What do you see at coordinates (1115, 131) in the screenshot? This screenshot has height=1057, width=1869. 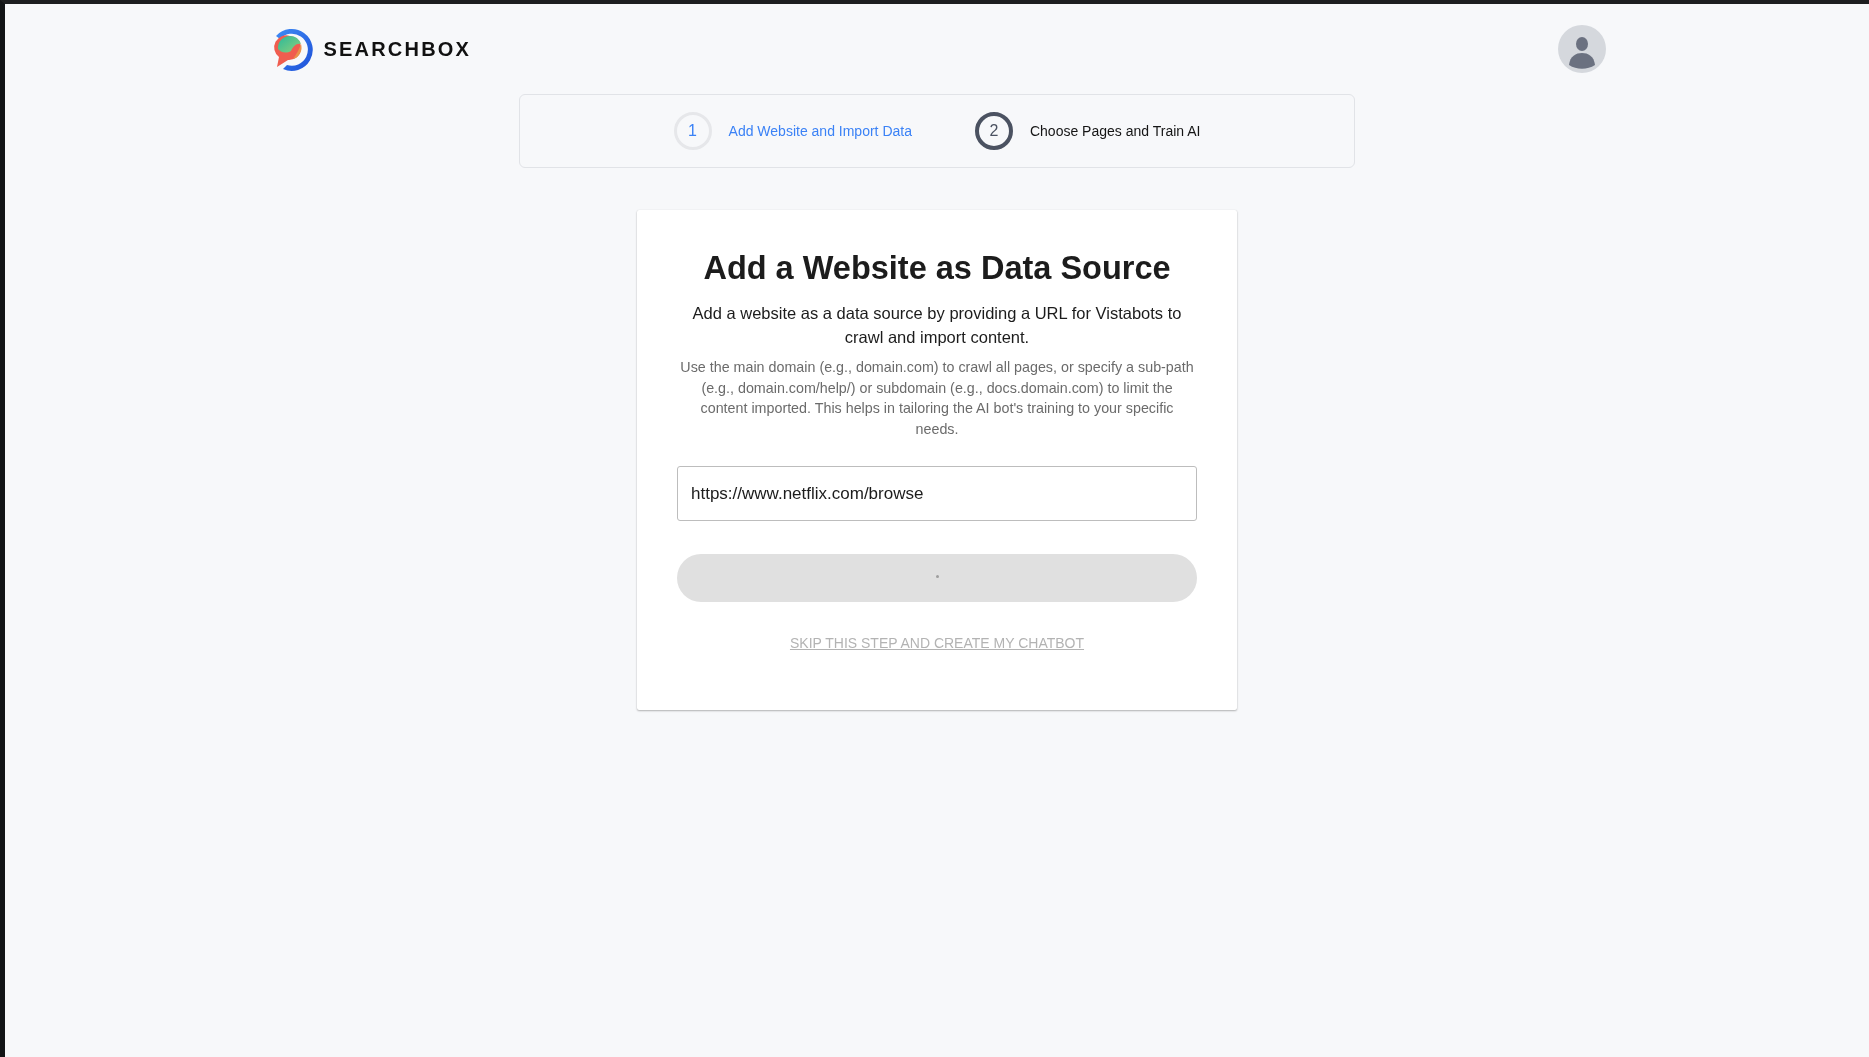 I see `step-label: Choose Pages and Train AI` at bounding box center [1115, 131].